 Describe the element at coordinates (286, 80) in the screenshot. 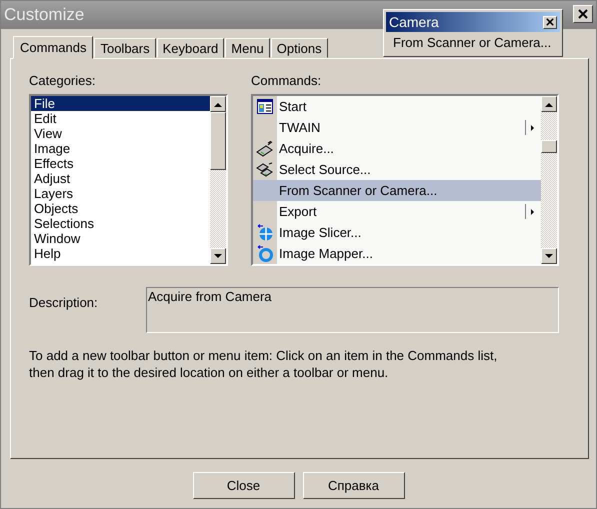

I see `commands-label: Commands:` at that location.